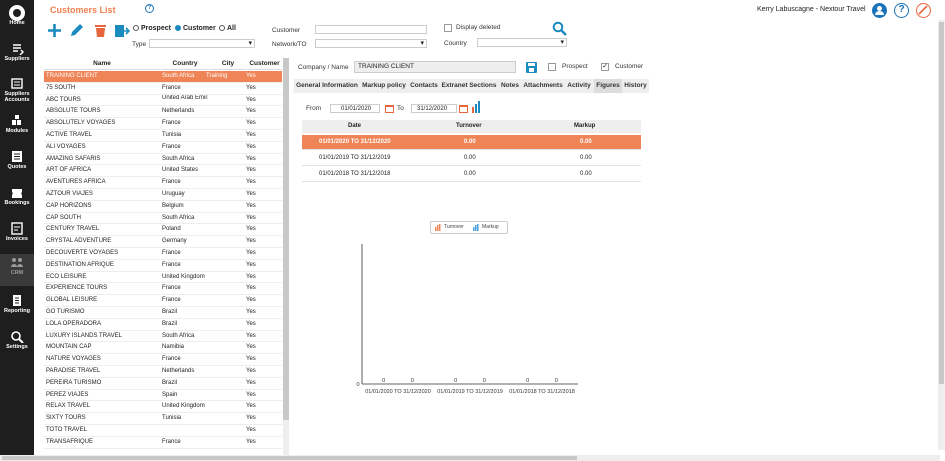  I want to click on list-item: MOUNTAIN CAP Namibia Yes, so click(163, 348).